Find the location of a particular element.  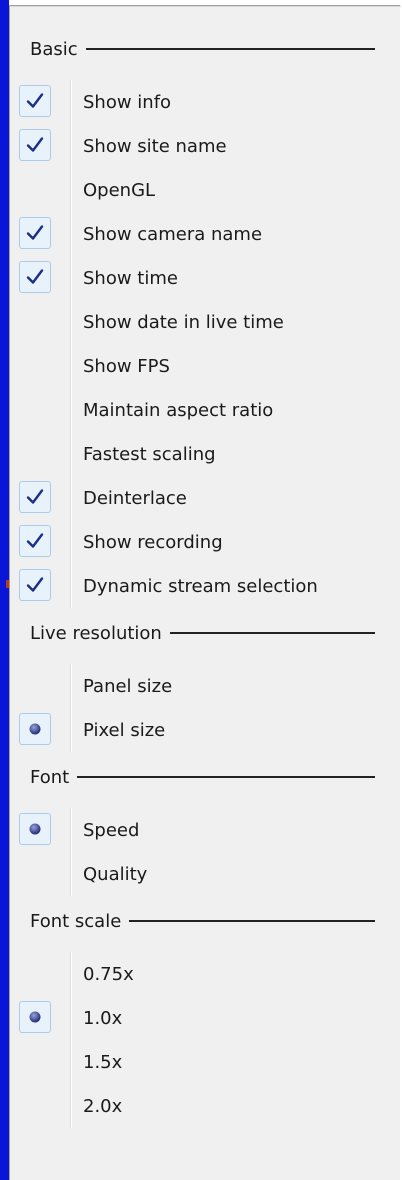

menu-item-speed: Speed is located at coordinates (205, 830).